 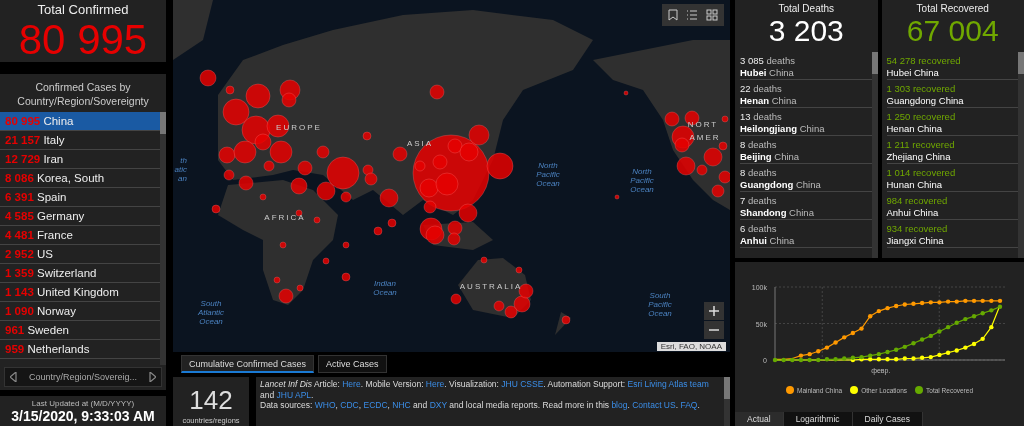 I want to click on total-confirmed-label: Total Confirmed, so click(x=83, y=9).